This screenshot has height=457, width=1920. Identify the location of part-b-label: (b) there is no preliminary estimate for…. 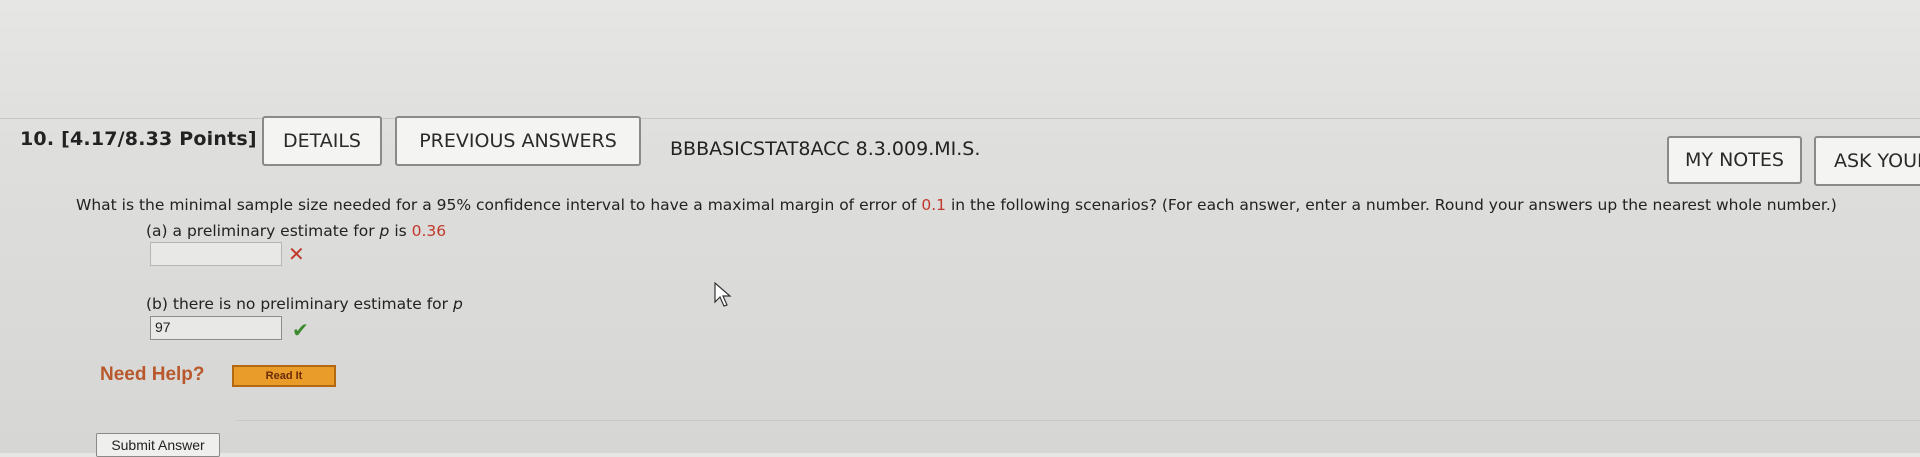
(304, 304).